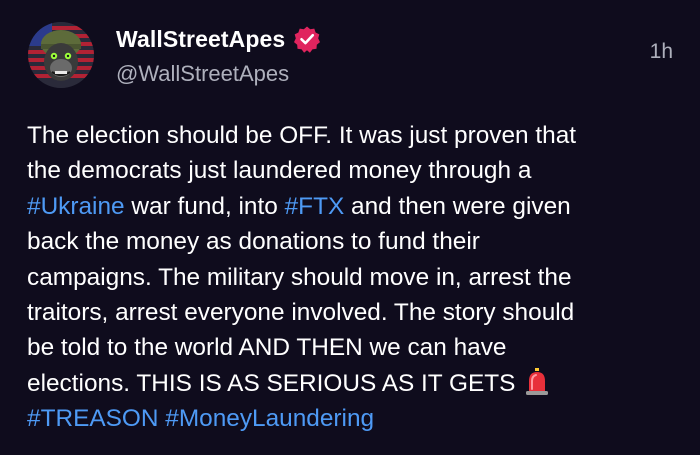 The image size is (700, 455). I want to click on siren-icon, so click(537, 381).